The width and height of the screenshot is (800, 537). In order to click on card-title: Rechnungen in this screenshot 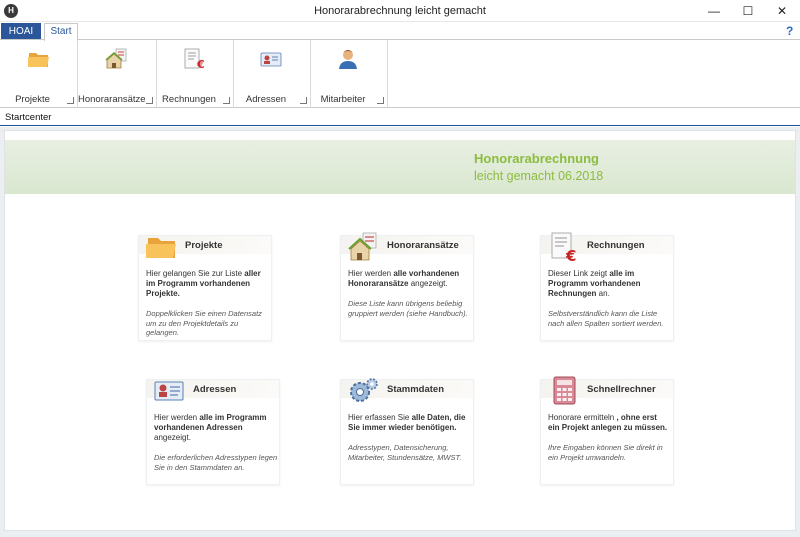, I will do `click(616, 245)`.